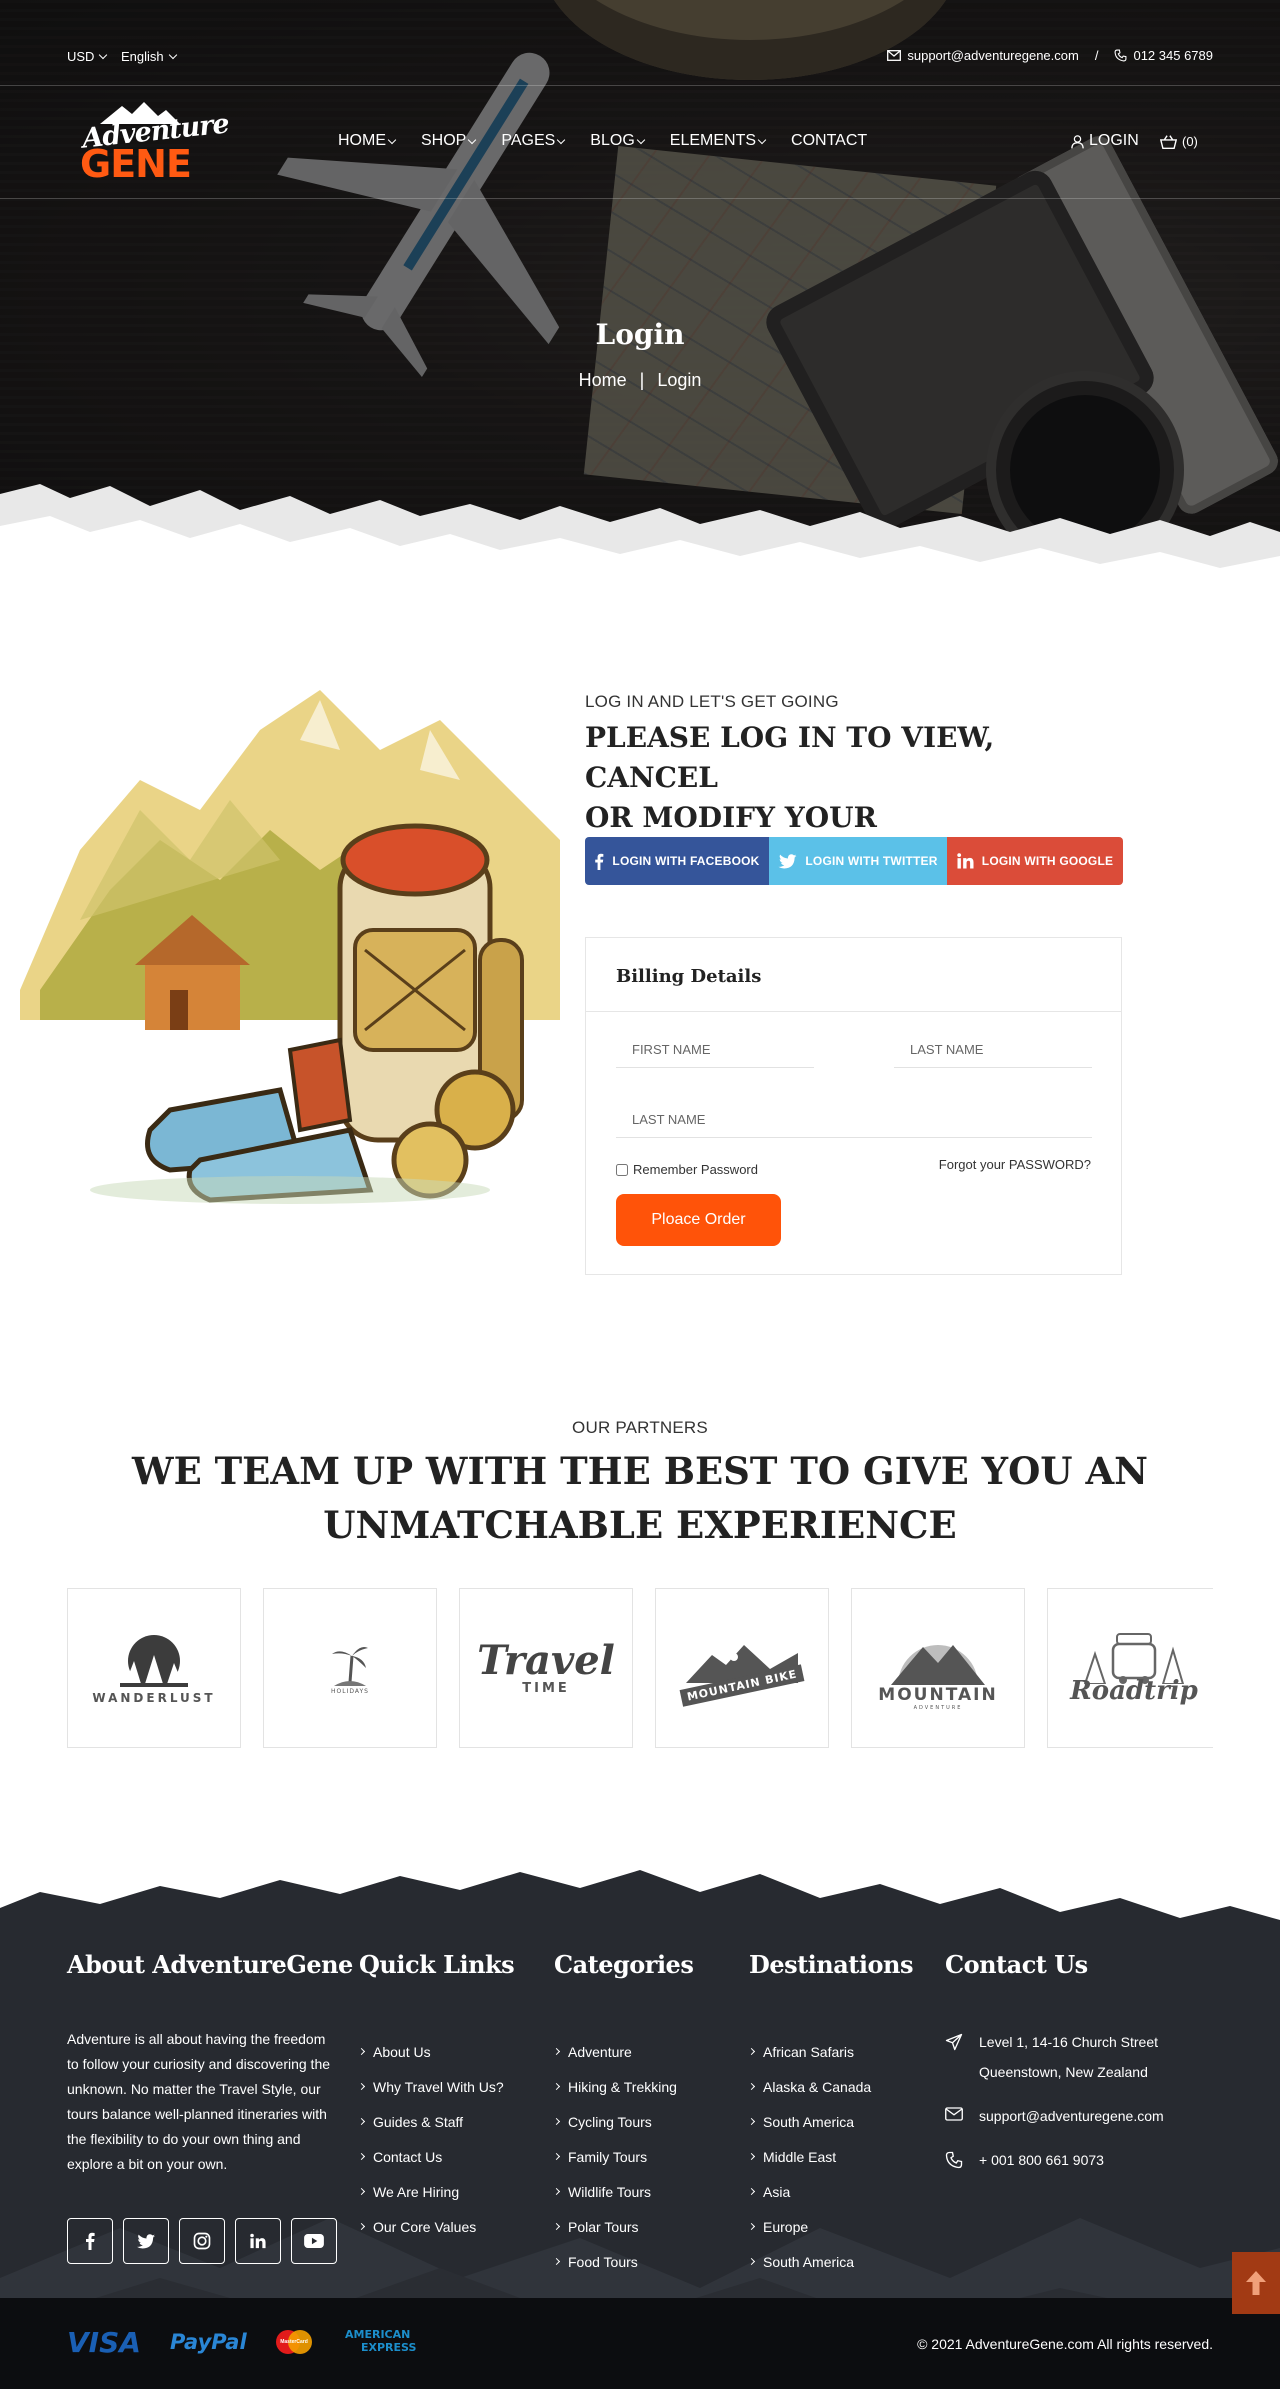 This screenshot has height=2389, width=1280. I want to click on footer-link: Guides & Staff, so click(435, 2121).